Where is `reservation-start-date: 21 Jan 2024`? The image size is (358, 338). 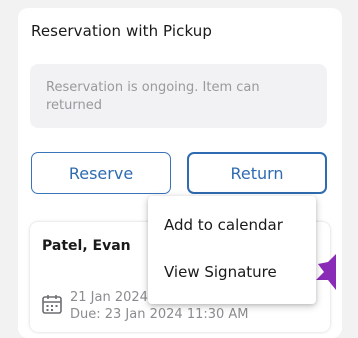
reservation-start-date: 21 Jan 2024 is located at coordinates (109, 297).